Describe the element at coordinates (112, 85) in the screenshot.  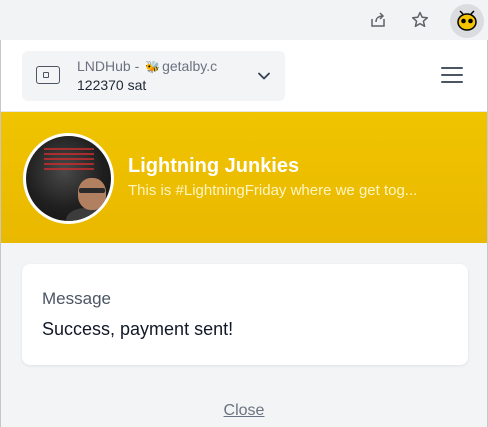
I see `account-balance: 122370 sat` at that location.